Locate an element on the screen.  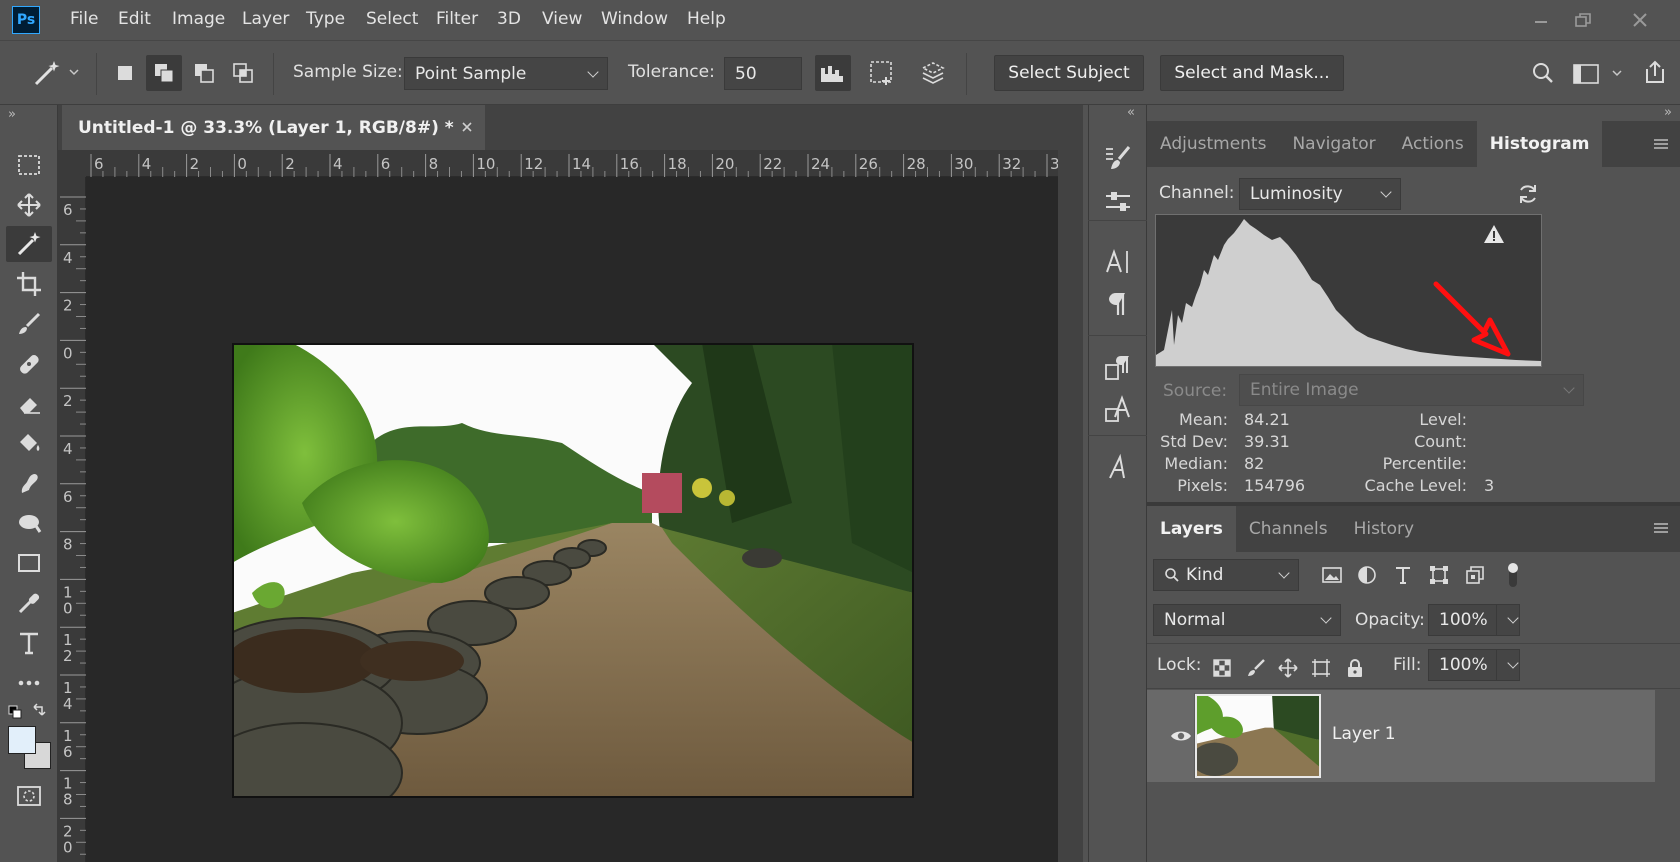
tab-channels: Channels is located at coordinates (1288, 529).